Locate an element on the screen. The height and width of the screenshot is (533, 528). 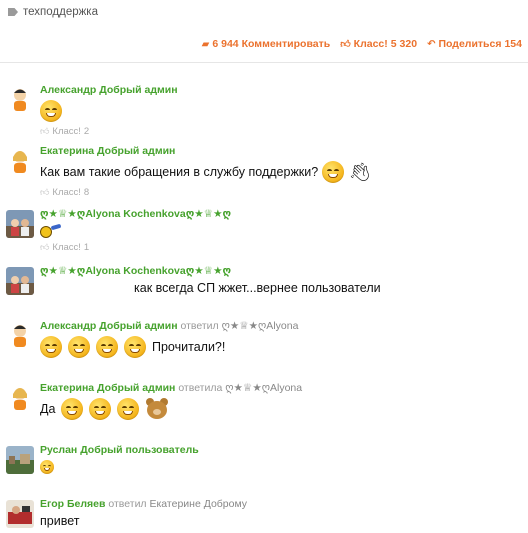
waving-hand-icon: 👋︎ is located at coordinates (360, 172).